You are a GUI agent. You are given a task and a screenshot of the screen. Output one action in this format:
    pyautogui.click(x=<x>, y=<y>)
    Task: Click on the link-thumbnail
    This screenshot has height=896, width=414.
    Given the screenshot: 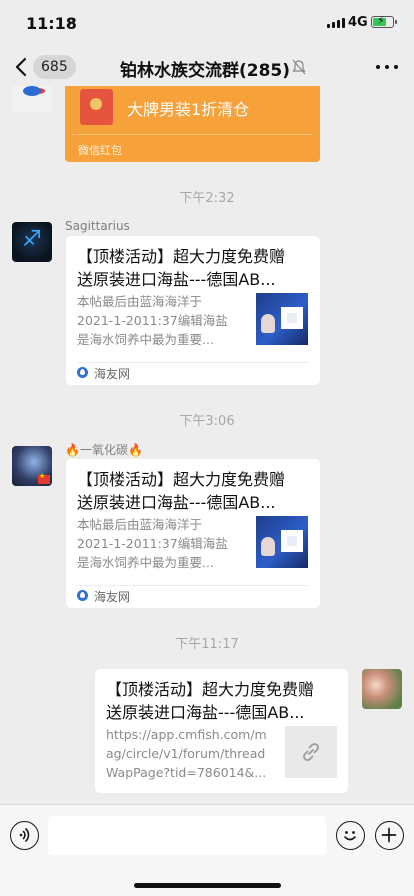 What is the action you would take?
    pyautogui.click(x=311, y=752)
    